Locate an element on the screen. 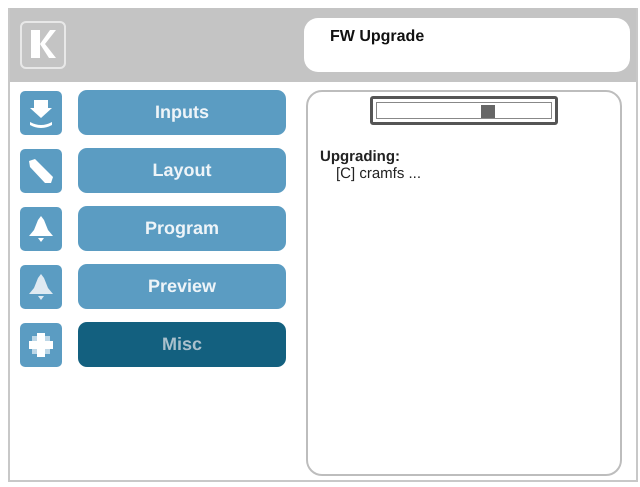  logo is located at coordinates (43, 45).